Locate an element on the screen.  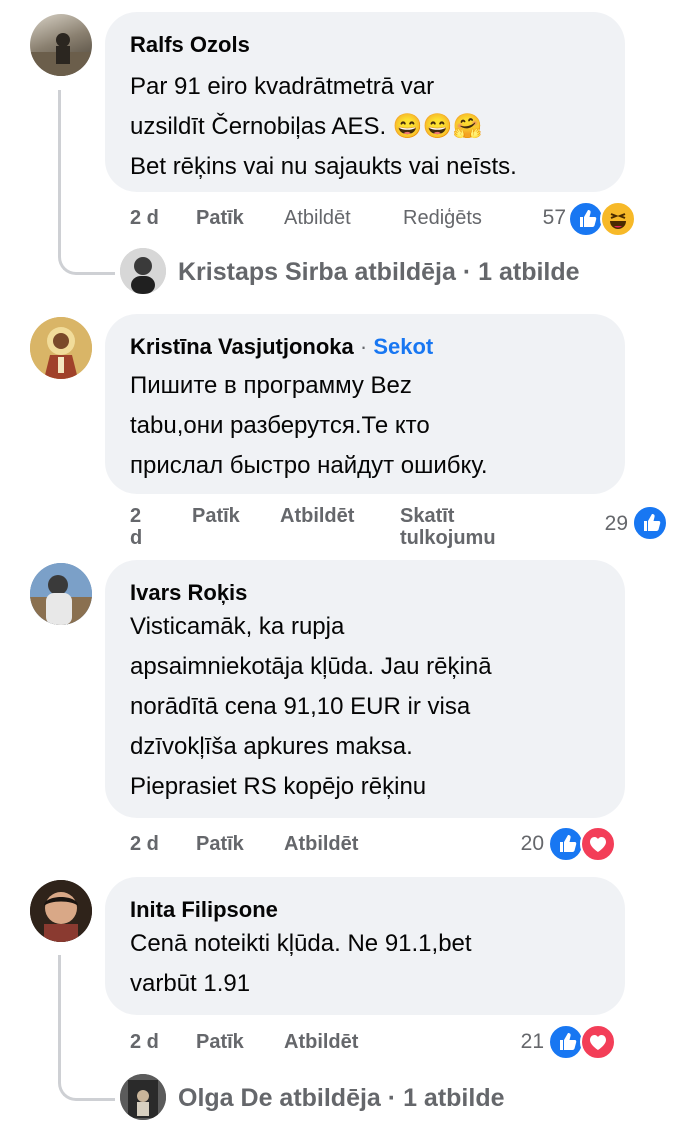
comment-line: varbūt 1.91 is located at coordinates (190, 983).